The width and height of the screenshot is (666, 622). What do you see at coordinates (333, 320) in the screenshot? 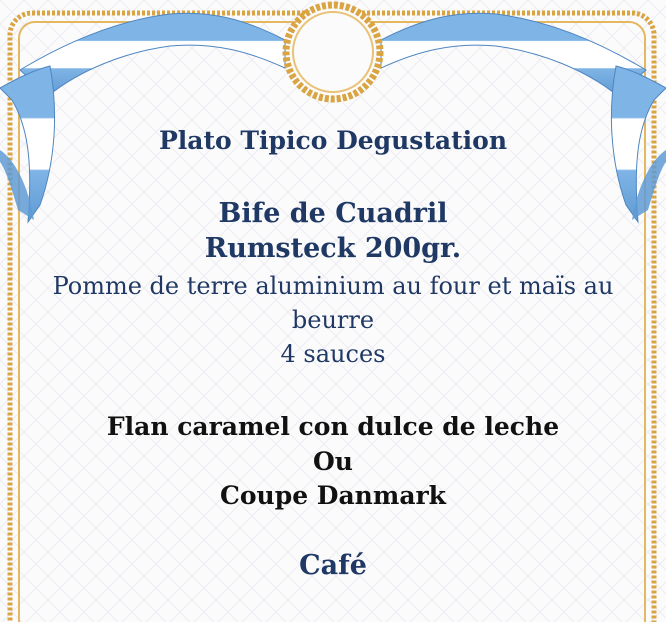
I see `sides-line-2: beurre` at bounding box center [333, 320].